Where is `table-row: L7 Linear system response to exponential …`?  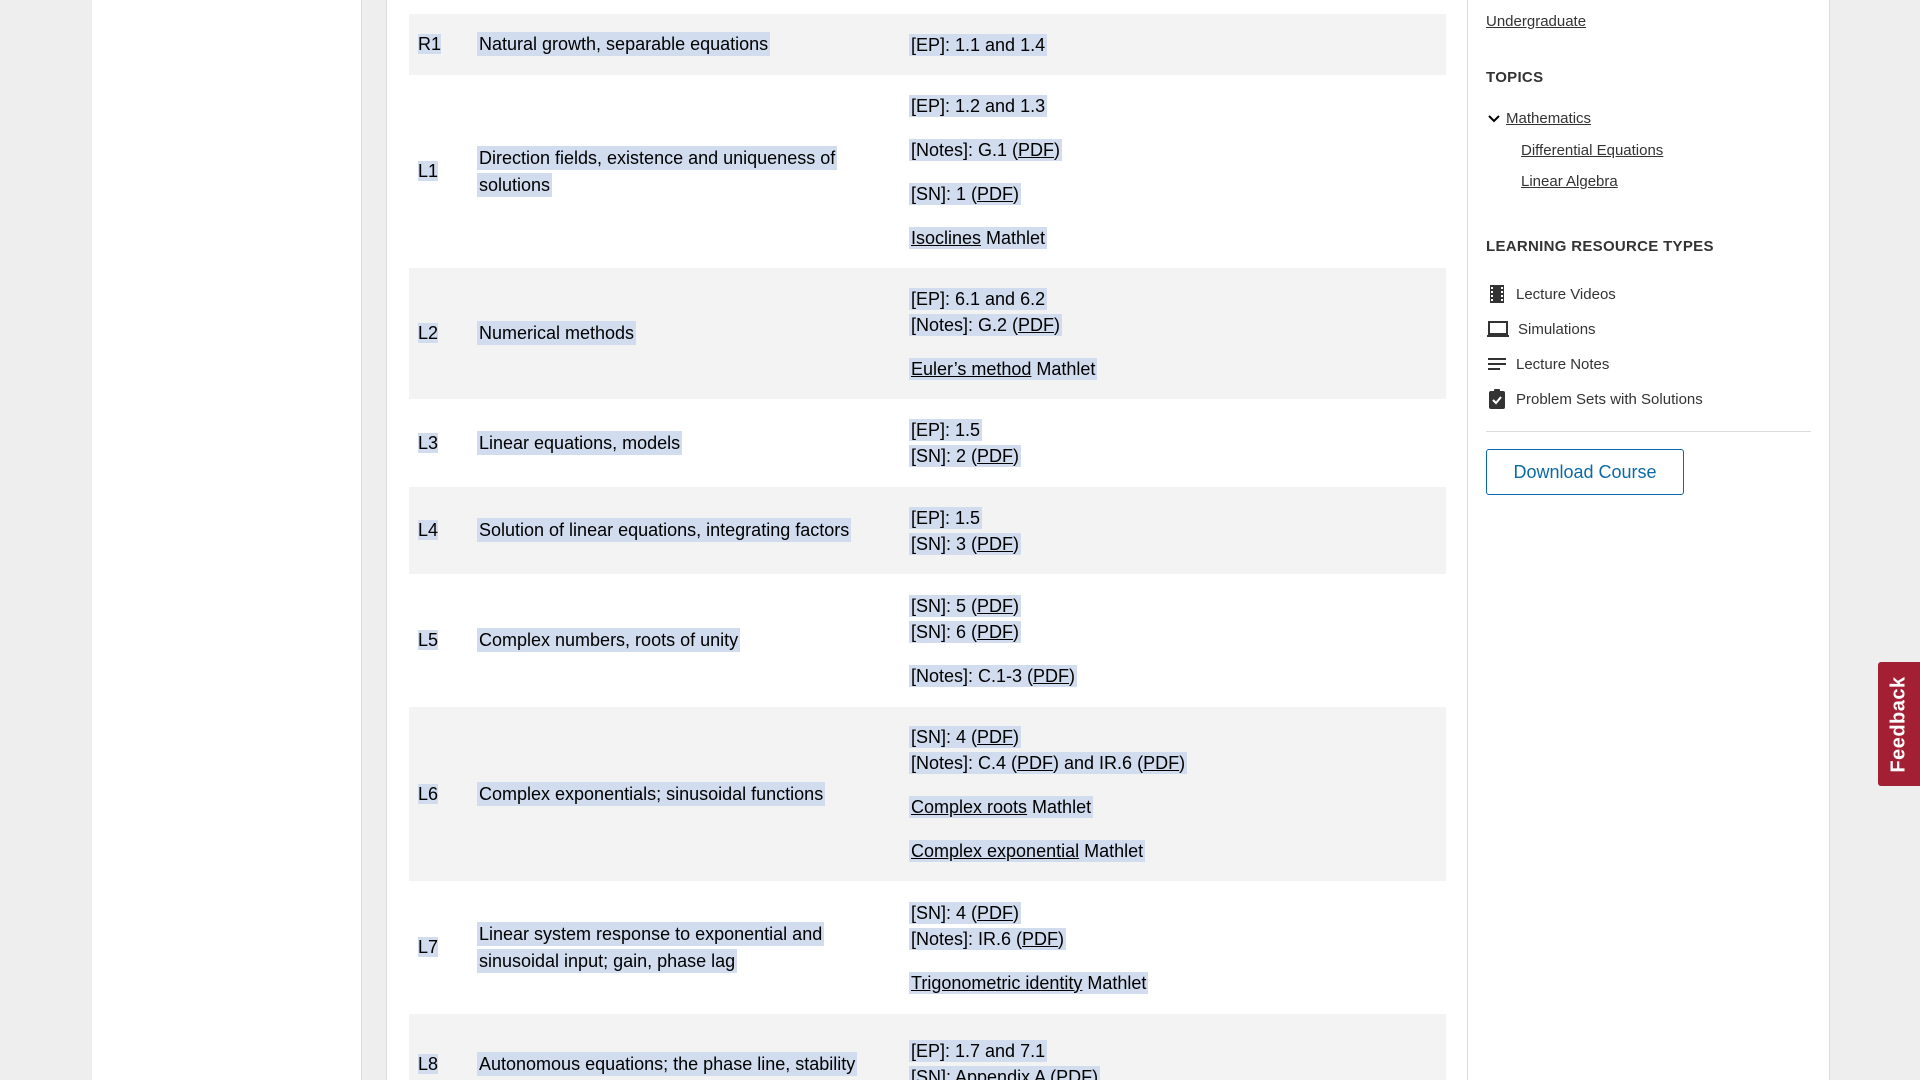 table-row: L7 Linear system response to exponential … is located at coordinates (927, 947).